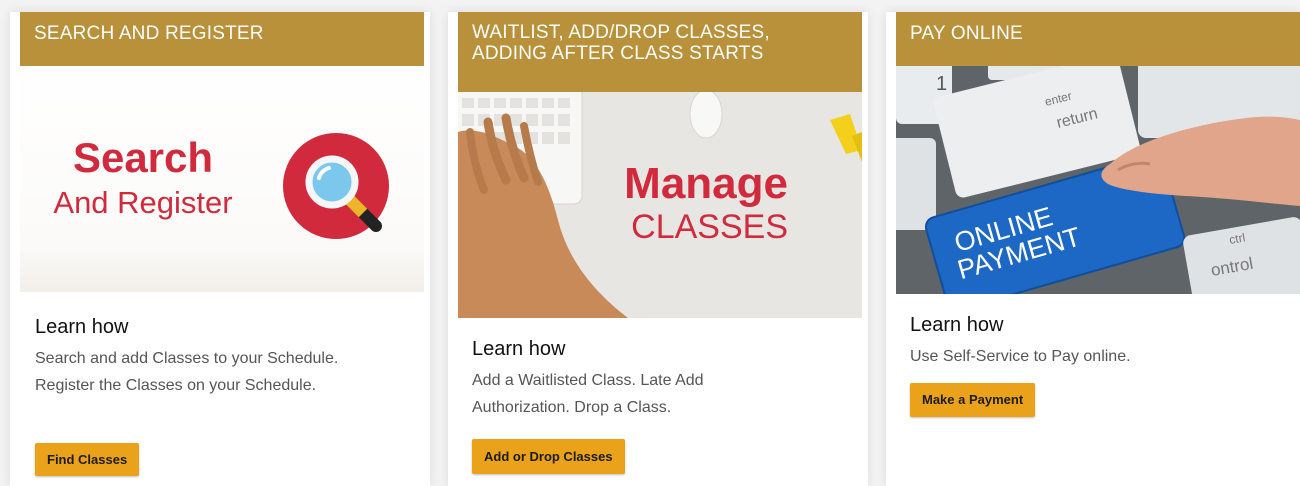 Image resolution: width=1300 pixels, height=486 pixels. What do you see at coordinates (618, 53) in the screenshot?
I see `card-header-title-line2: ADDING AFTER CLASS STARTS` at bounding box center [618, 53].